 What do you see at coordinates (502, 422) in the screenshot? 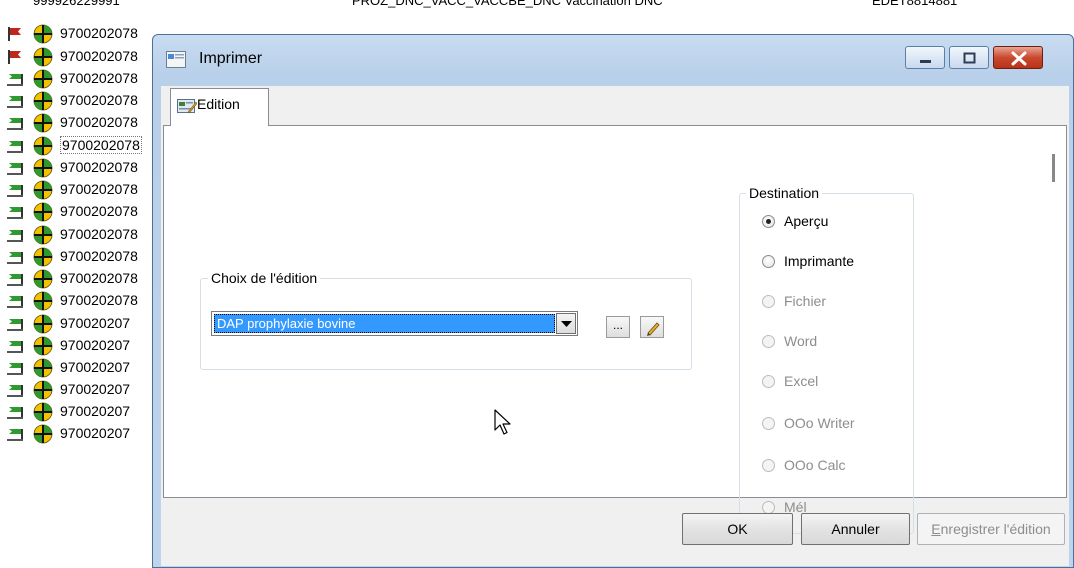
I see `mouse-cursor-icon` at bounding box center [502, 422].